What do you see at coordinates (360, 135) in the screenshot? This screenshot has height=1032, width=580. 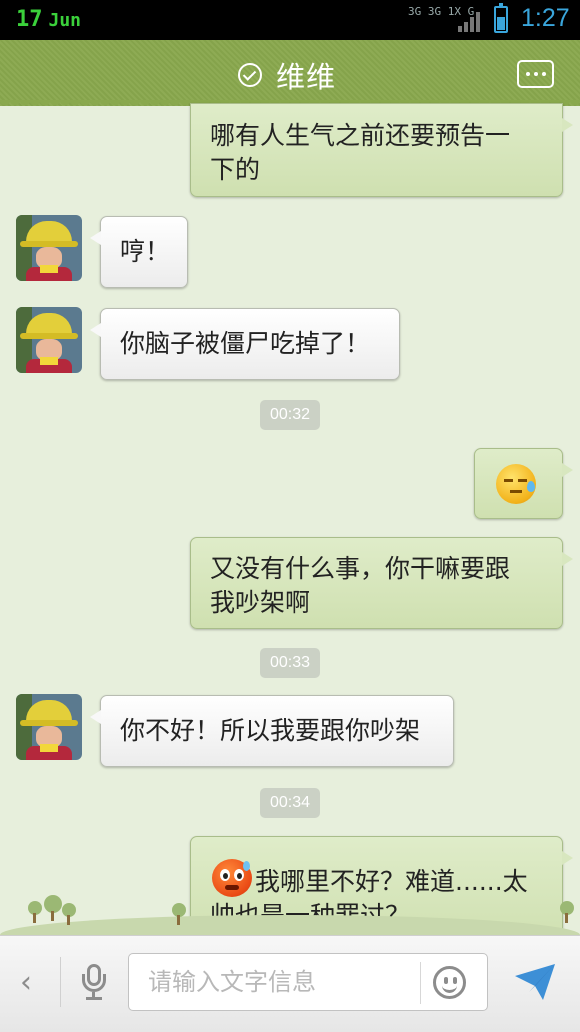 I see `message-text: 哪有人生气之前还要预告一` at bounding box center [360, 135].